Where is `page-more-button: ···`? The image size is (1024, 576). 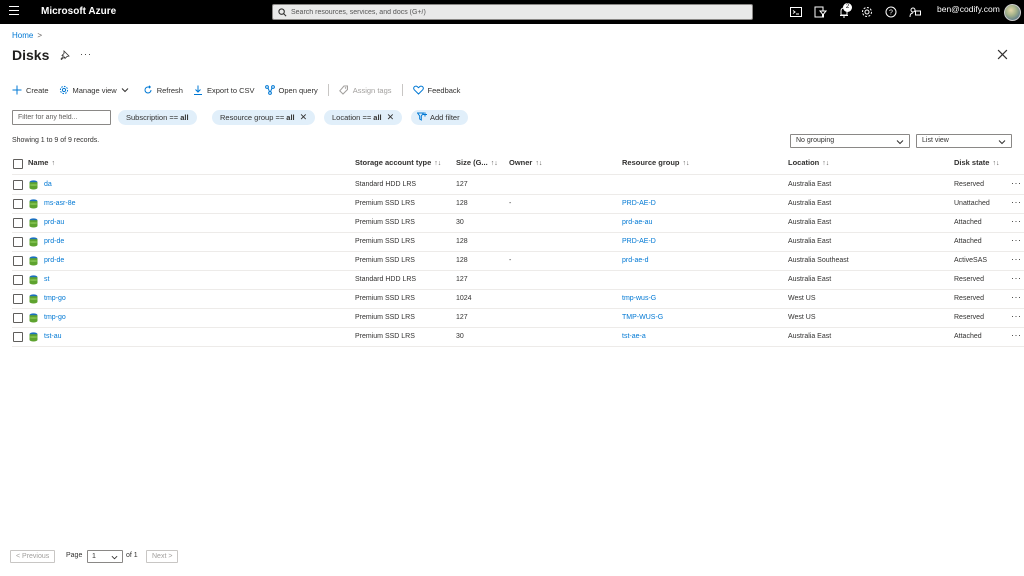 page-more-button: ··· is located at coordinates (86, 54).